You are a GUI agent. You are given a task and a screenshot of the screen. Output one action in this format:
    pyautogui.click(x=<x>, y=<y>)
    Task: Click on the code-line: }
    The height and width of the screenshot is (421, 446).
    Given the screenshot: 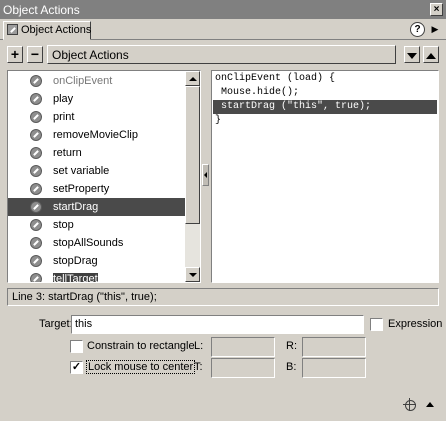 What is the action you would take?
    pyautogui.click(x=325, y=121)
    